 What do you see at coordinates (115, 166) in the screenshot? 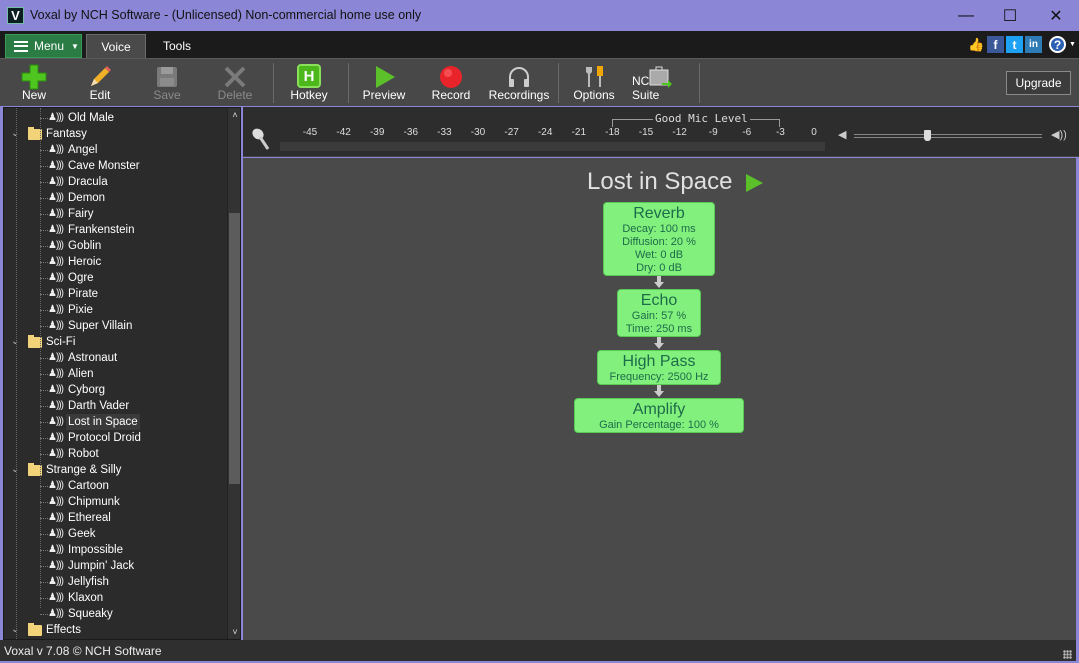
I see `tree-voice-item: ♟))) Cave Monster` at bounding box center [115, 166].